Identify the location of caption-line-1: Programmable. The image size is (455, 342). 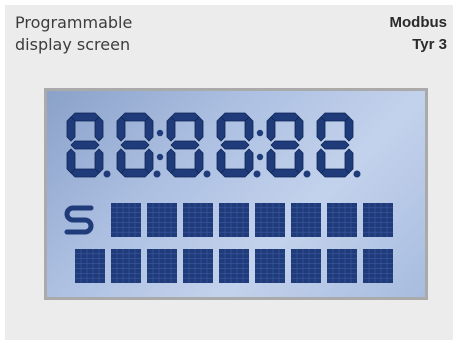
(74, 22).